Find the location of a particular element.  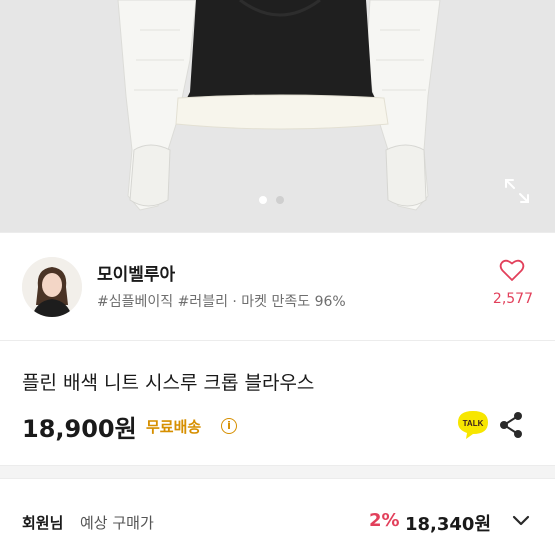

kakao-talk-label: TALK is located at coordinates (473, 423).